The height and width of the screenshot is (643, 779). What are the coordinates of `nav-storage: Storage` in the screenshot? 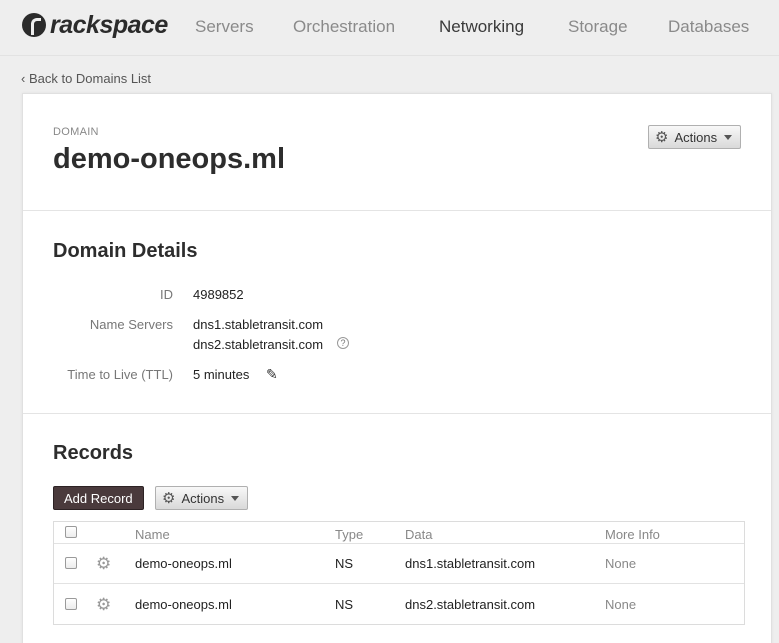 It's located at (598, 27).